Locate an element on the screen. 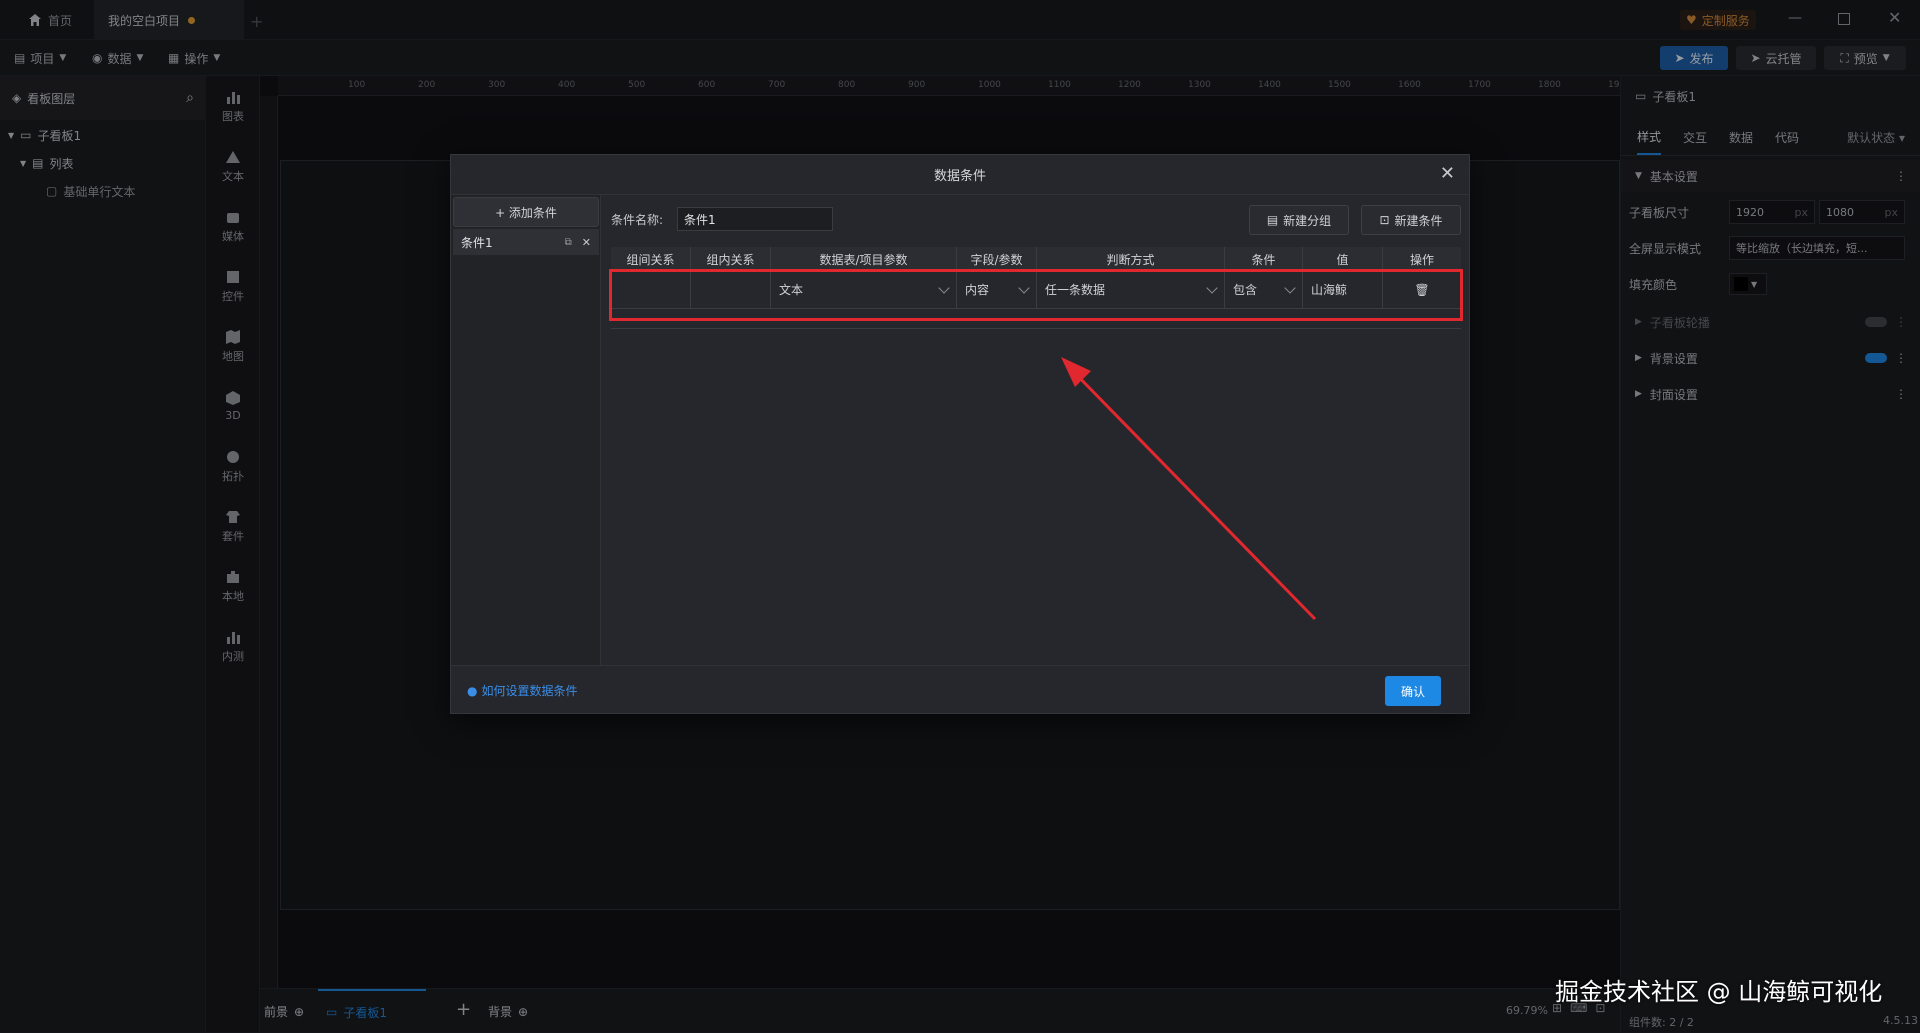 This screenshot has height=1033, width=1920. confirm-button: 确认 is located at coordinates (1413, 691).